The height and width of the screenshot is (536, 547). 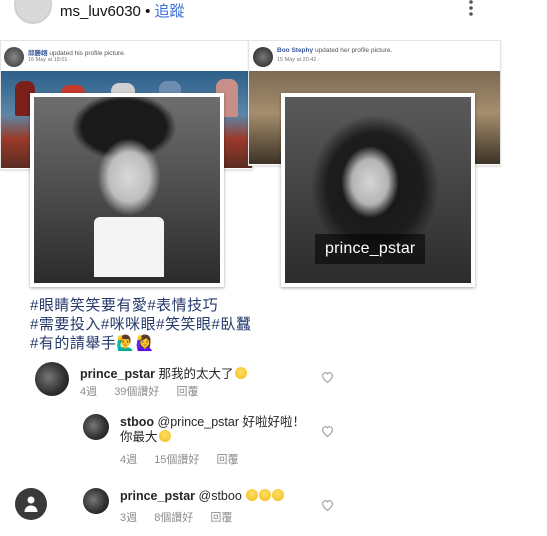 What do you see at coordinates (124, 305) in the screenshot?
I see `caption-line: #眼睛笑笑要有愛#表情技巧` at bounding box center [124, 305].